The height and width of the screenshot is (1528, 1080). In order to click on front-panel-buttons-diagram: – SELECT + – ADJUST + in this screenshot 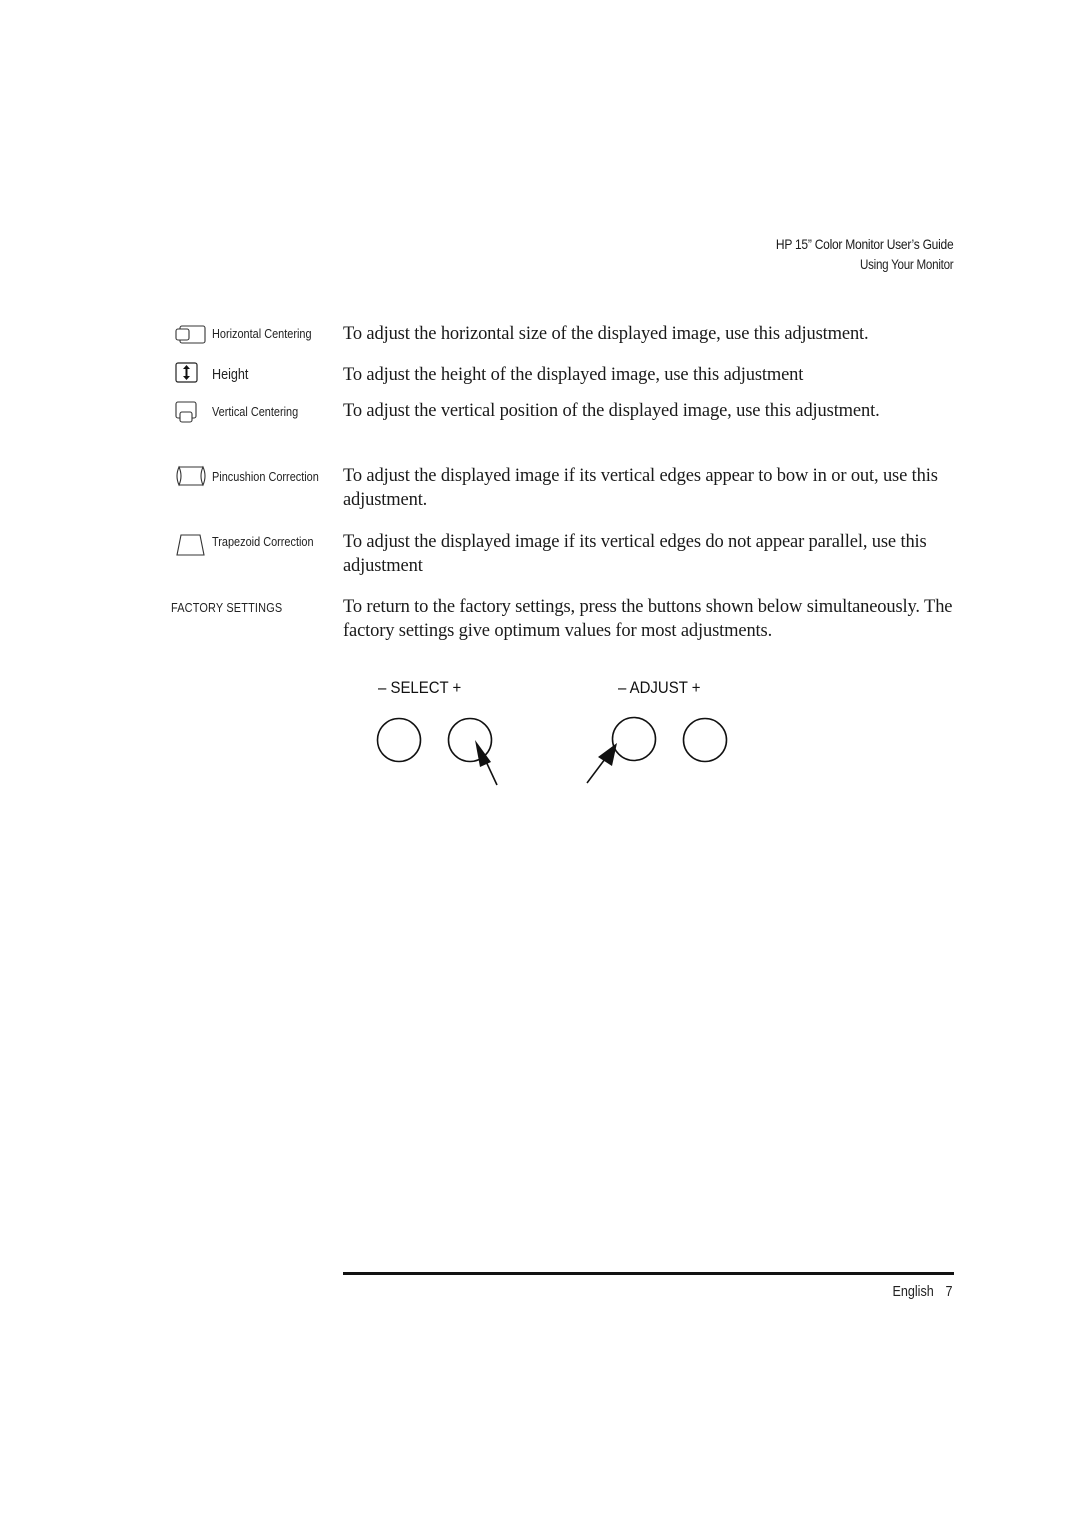, I will do `click(560, 737)`.